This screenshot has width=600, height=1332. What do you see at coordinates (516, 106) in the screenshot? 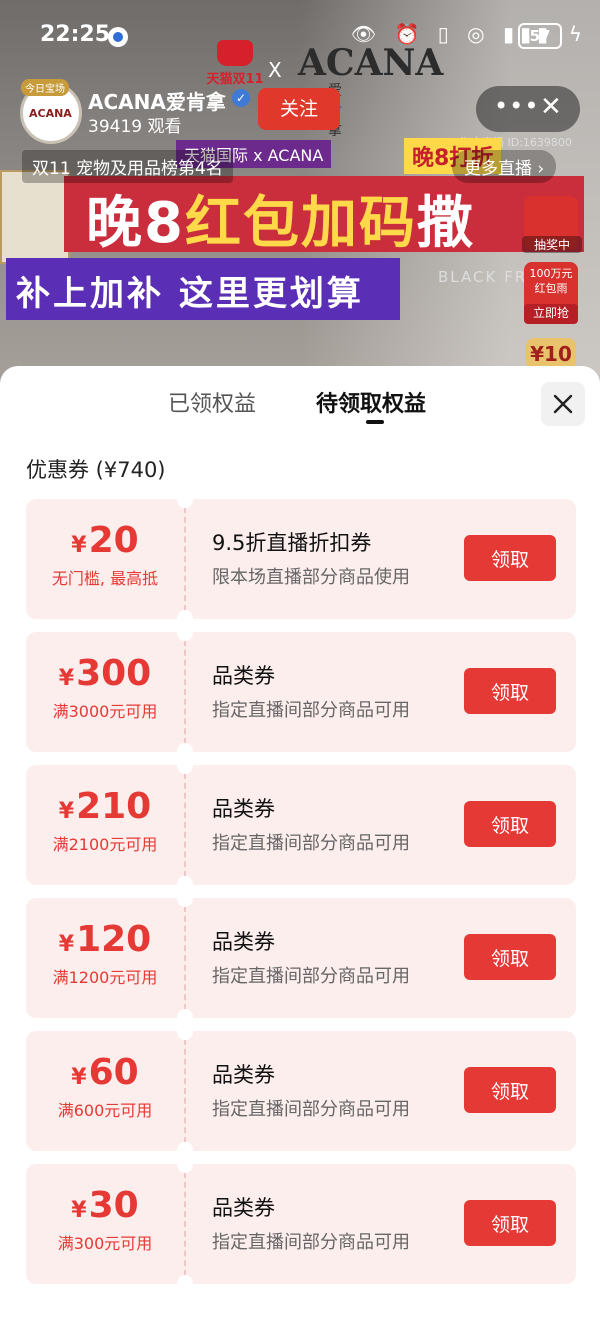
I see `more-options-icon: •••` at bounding box center [516, 106].